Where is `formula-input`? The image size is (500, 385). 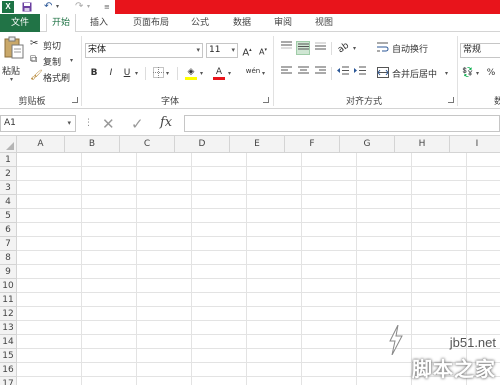
formula-input is located at coordinates (342, 123).